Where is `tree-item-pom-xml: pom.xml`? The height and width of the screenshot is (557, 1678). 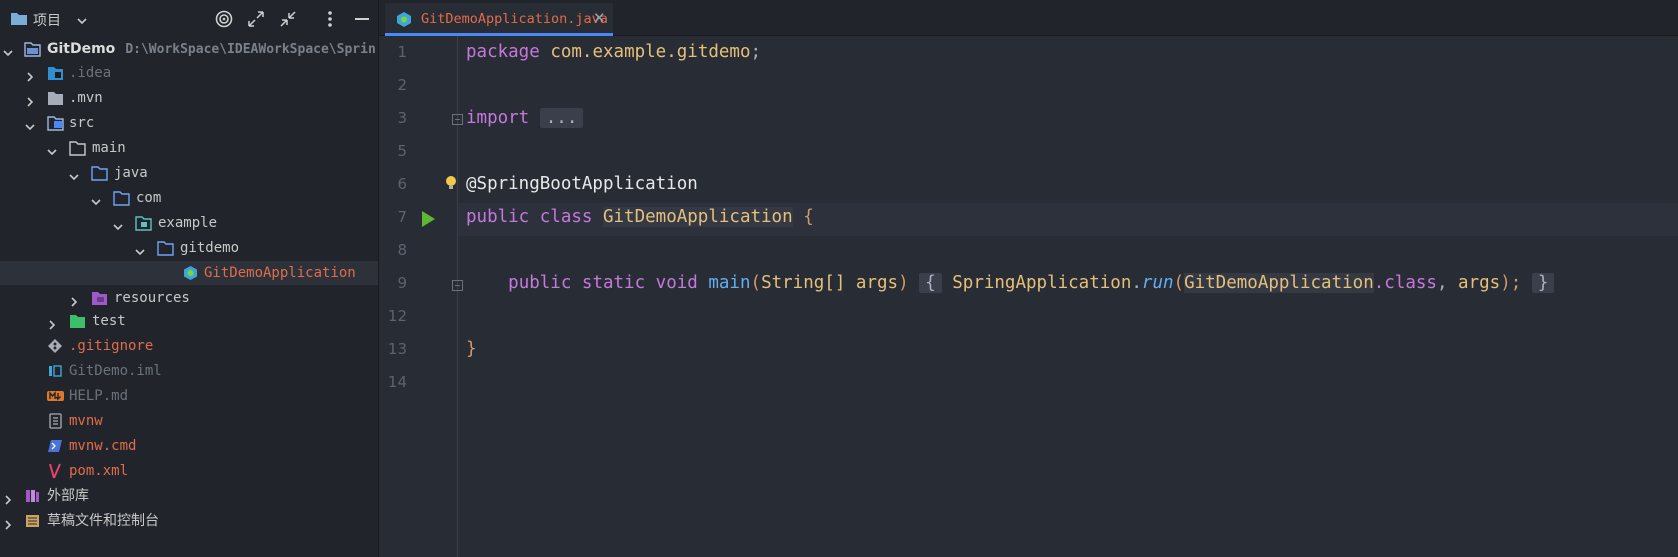
tree-item-pom-xml: pom.xml is located at coordinates (189, 471).